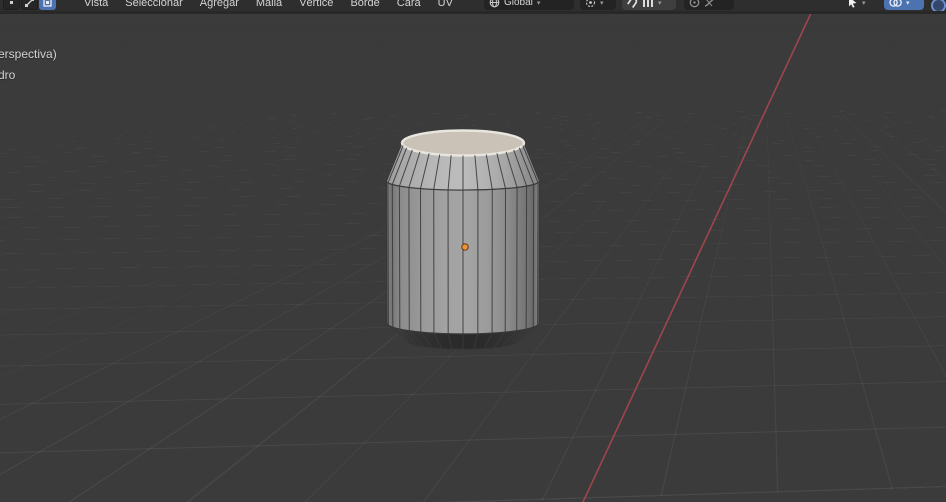  What do you see at coordinates (494, 4) in the screenshot?
I see `globe-orientation-icon` at bounding box center [494, 4].